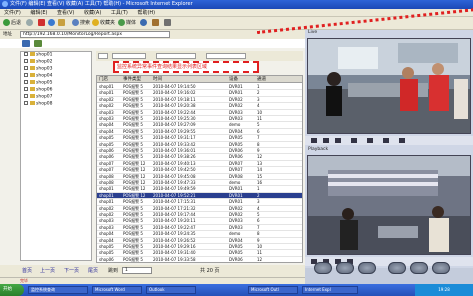 The image size is (473, 296). What do you see at coordinates (38, 43) in the screenshot?
I see `export-icon` at bounding box center [38, 43].